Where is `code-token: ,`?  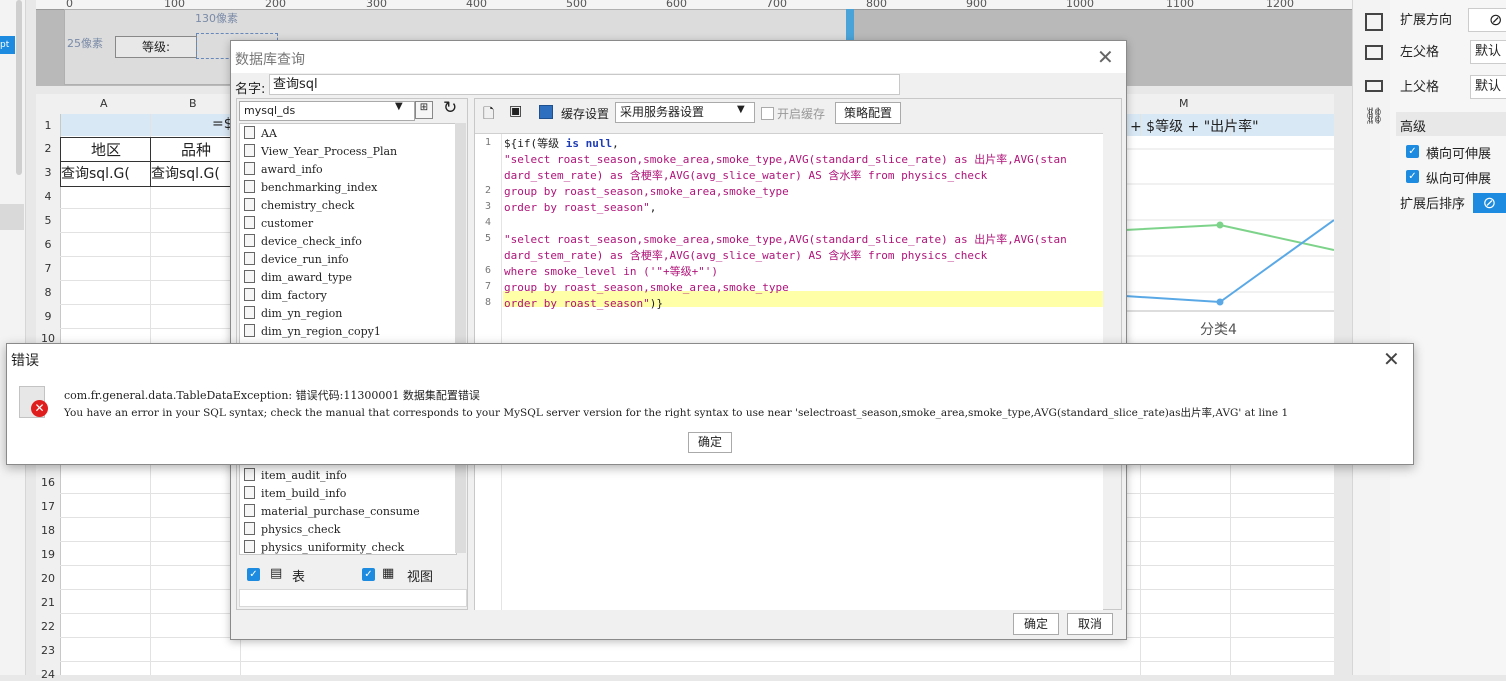
code-token: , is located at coordinates (653, 207).